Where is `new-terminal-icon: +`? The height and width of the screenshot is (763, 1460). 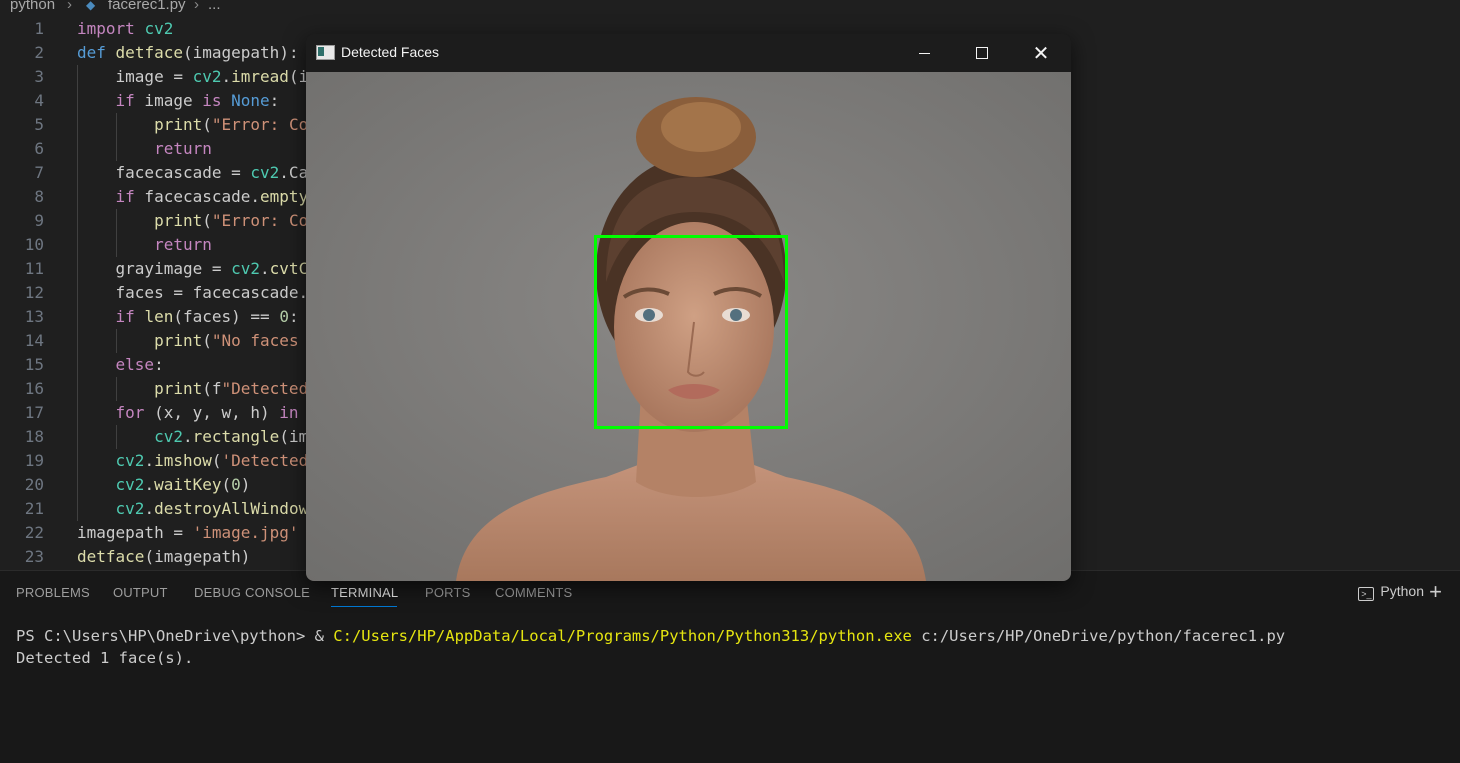 new-terminal-icon: + is located at coordinates (1435, 592).